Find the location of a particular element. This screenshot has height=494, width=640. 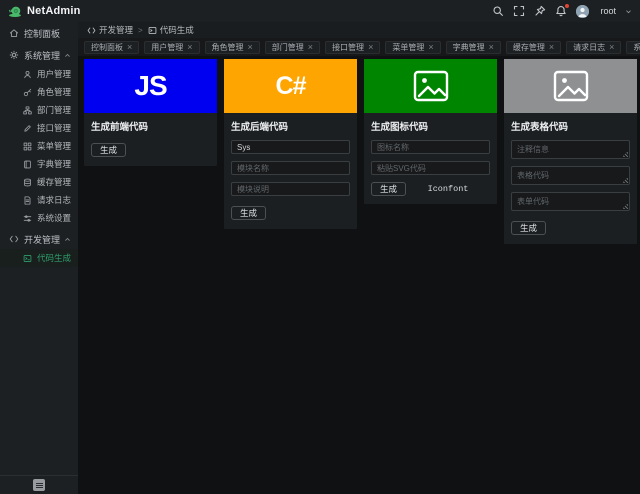

card-backend-header: C# is located at coordinates (290, 86).